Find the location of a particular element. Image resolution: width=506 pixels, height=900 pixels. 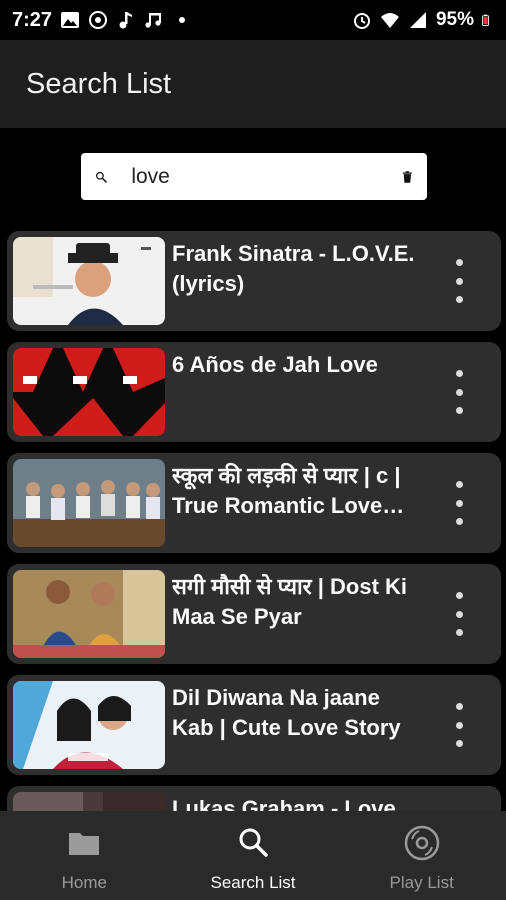

nav-play-list-label: Play List is located at coordinates (421, 882).